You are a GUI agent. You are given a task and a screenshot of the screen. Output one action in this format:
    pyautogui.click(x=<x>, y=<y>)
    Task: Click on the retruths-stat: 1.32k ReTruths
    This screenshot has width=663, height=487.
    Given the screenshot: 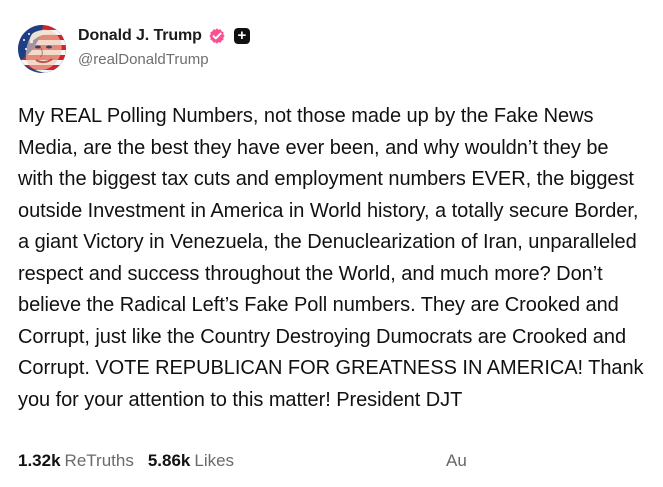 What is the action you would take?
    pyautogui.click(x=76, y=461)
    